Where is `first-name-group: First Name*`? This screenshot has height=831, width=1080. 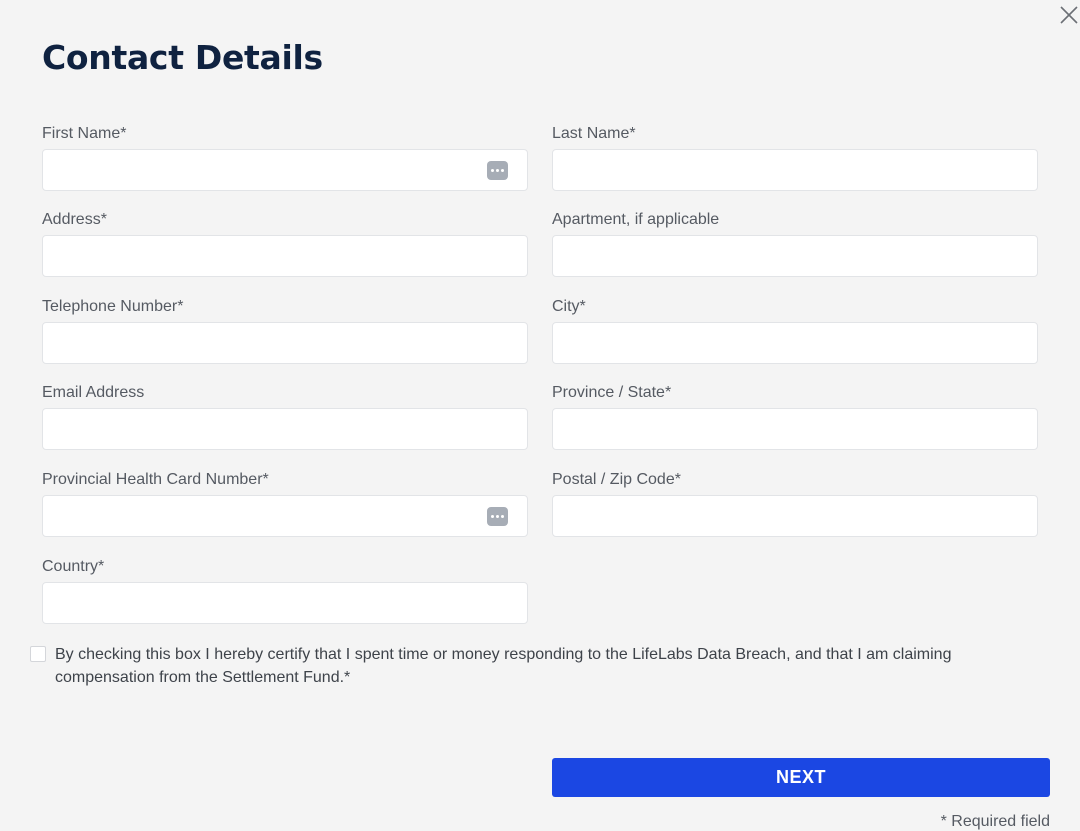 first-name-group: First Name* is located at coordinates (285, 157).